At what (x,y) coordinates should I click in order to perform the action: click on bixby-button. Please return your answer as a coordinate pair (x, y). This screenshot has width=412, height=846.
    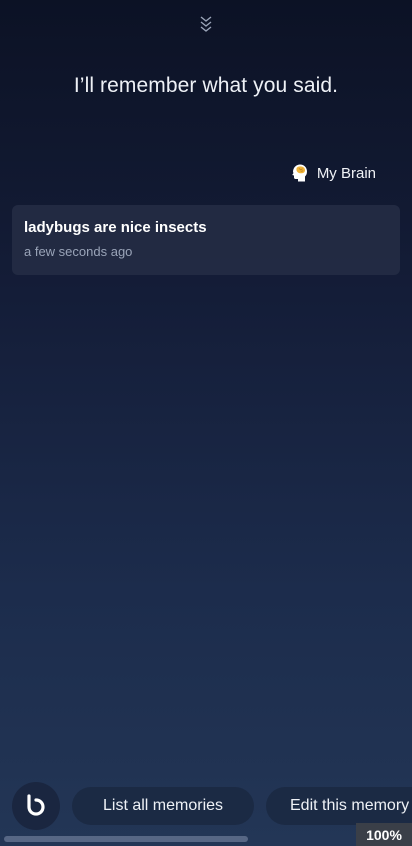
    Looking at the image, I should click on (36, 806).